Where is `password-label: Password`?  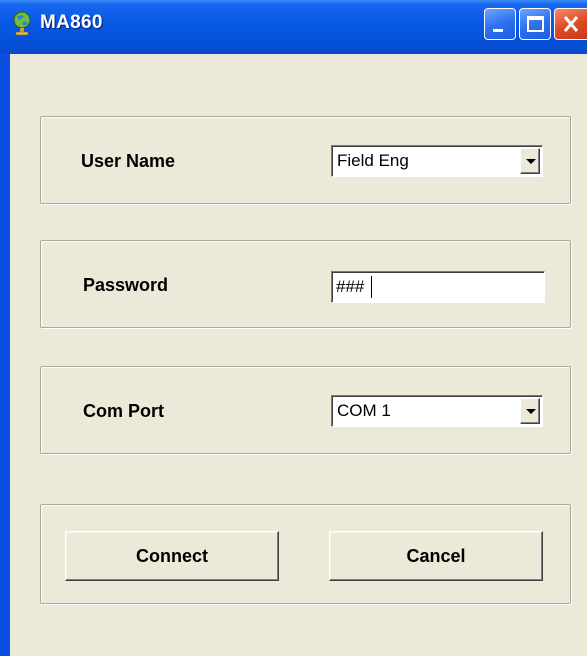 password-label: Password is located at coordinates (126, 285).